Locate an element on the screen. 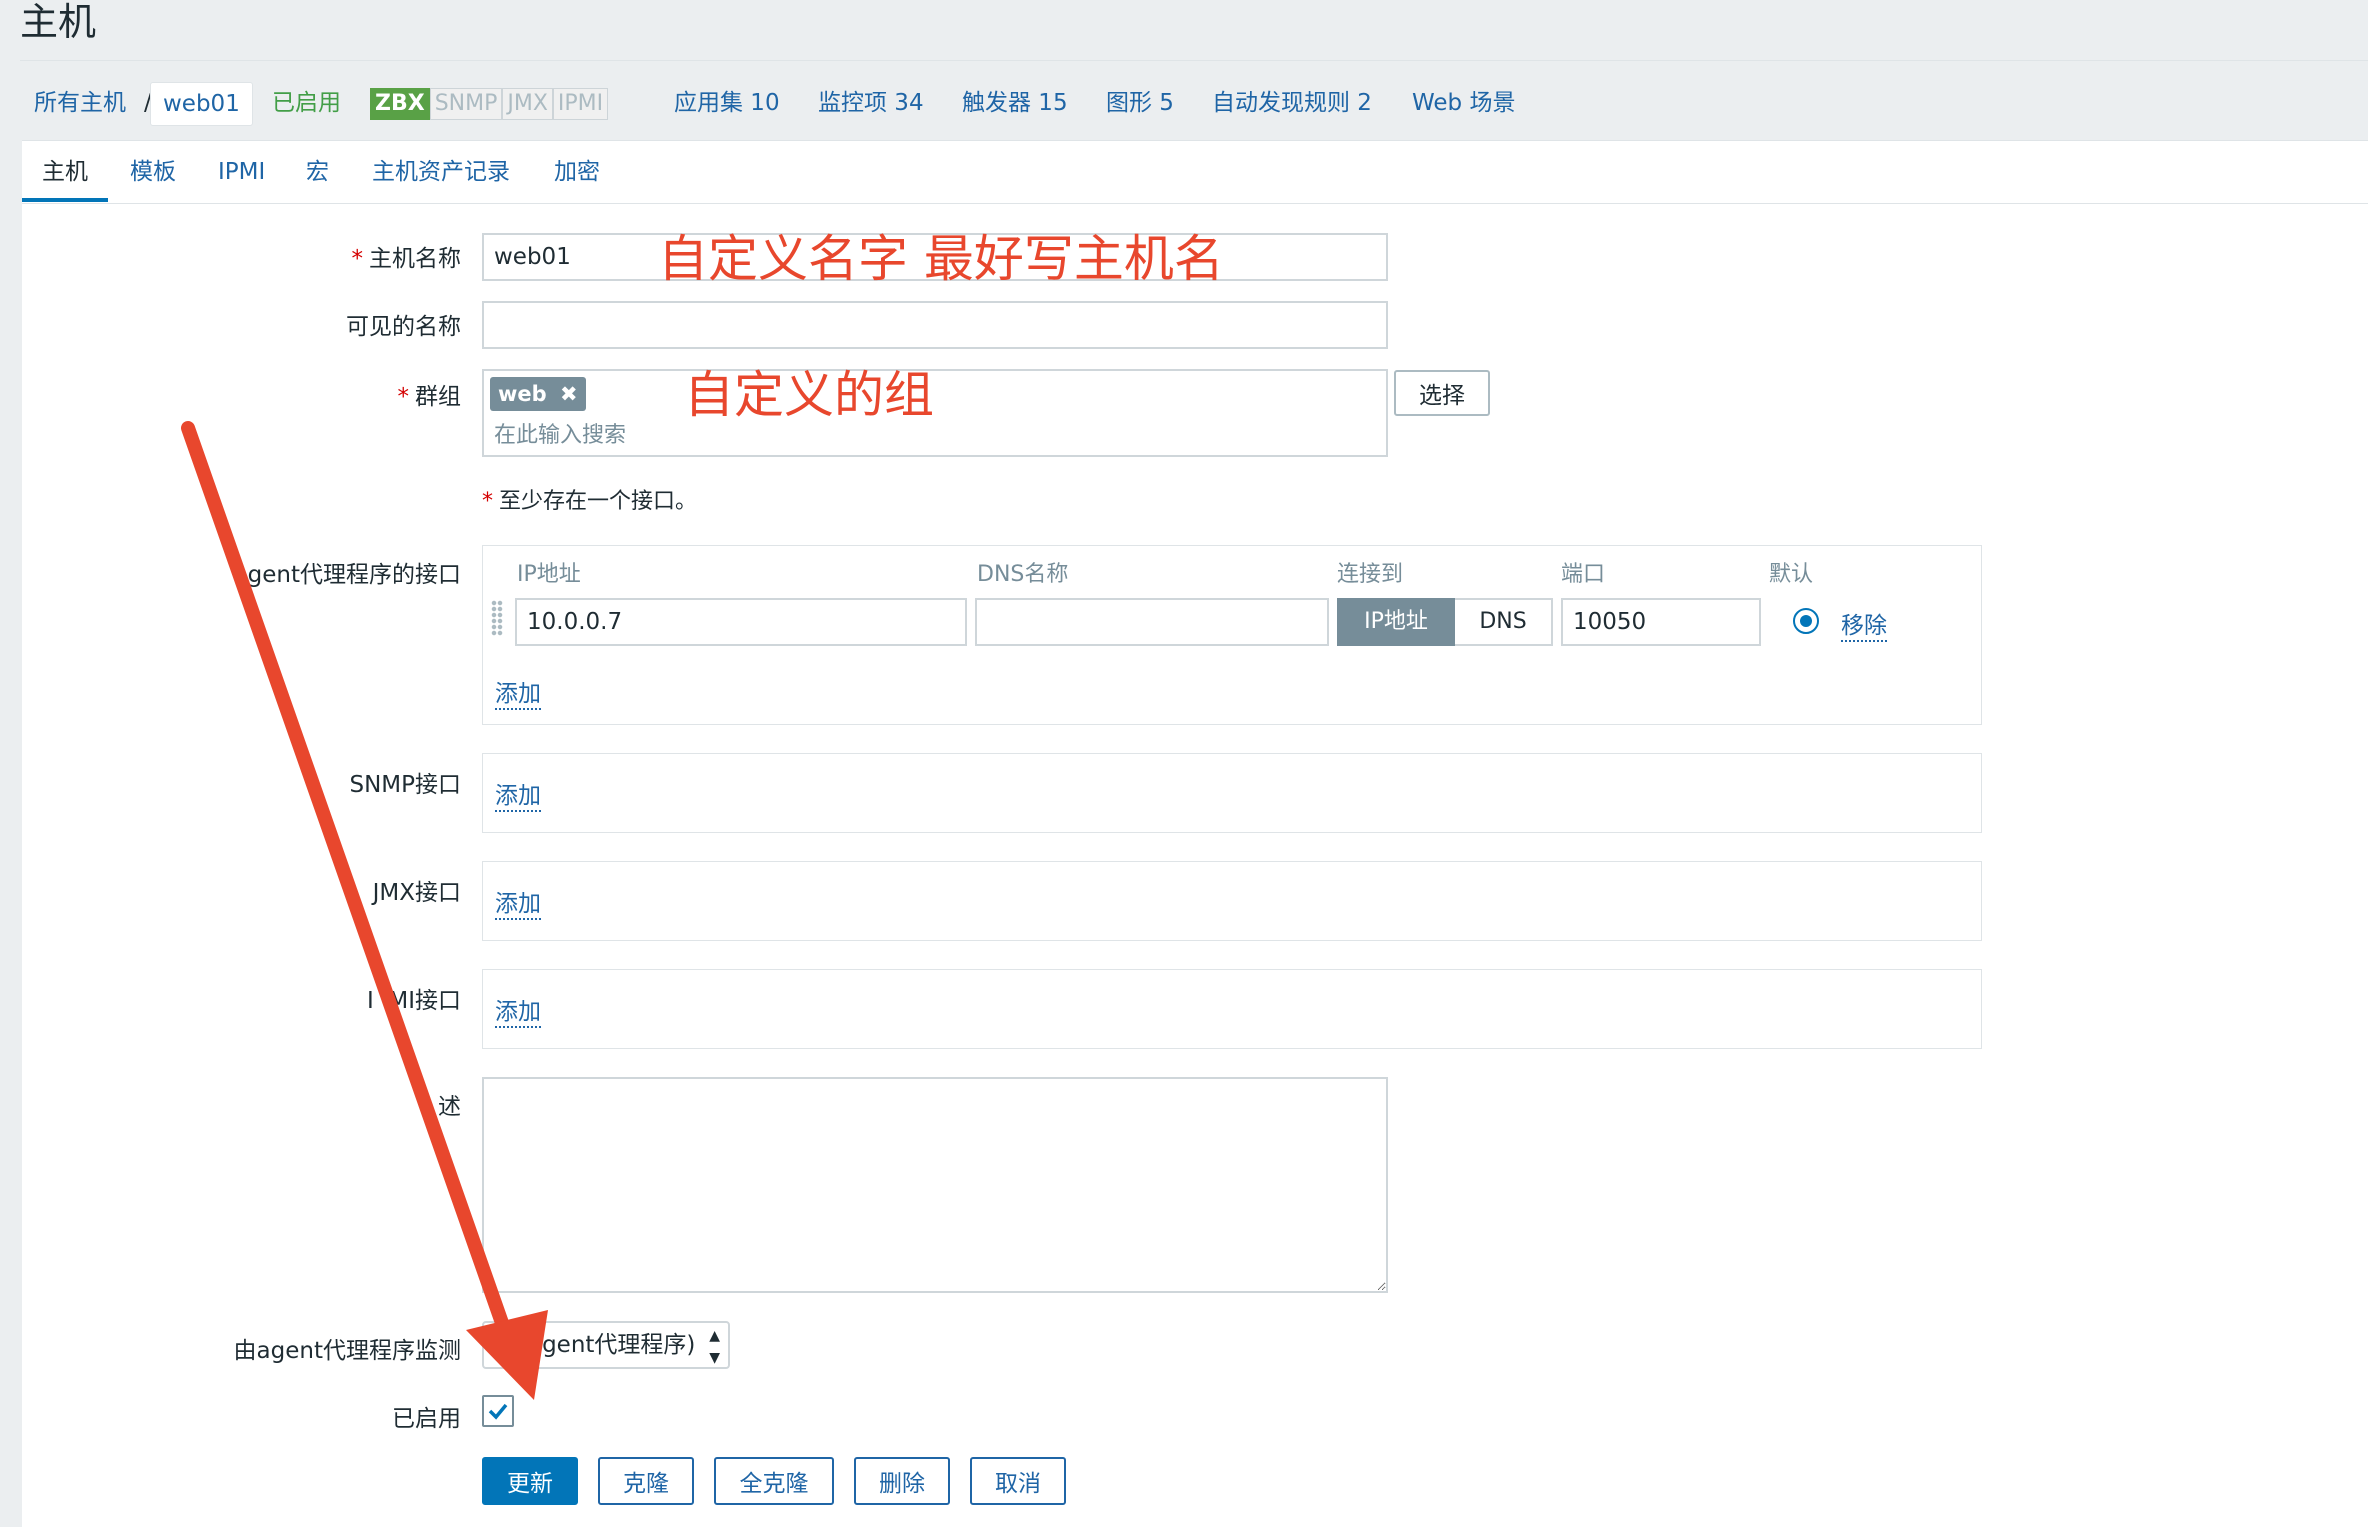  annotation-arrow-shaft is located at coordinates (348, 884).